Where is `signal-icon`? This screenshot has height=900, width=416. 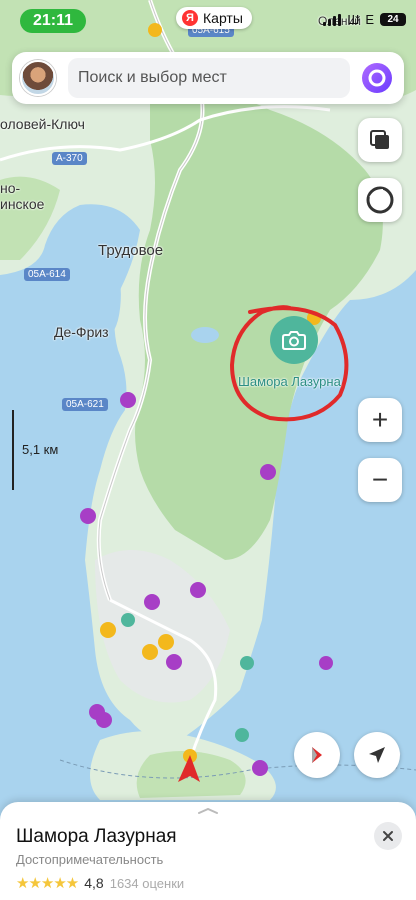
signal-icon is located at coordinates (332, 19).